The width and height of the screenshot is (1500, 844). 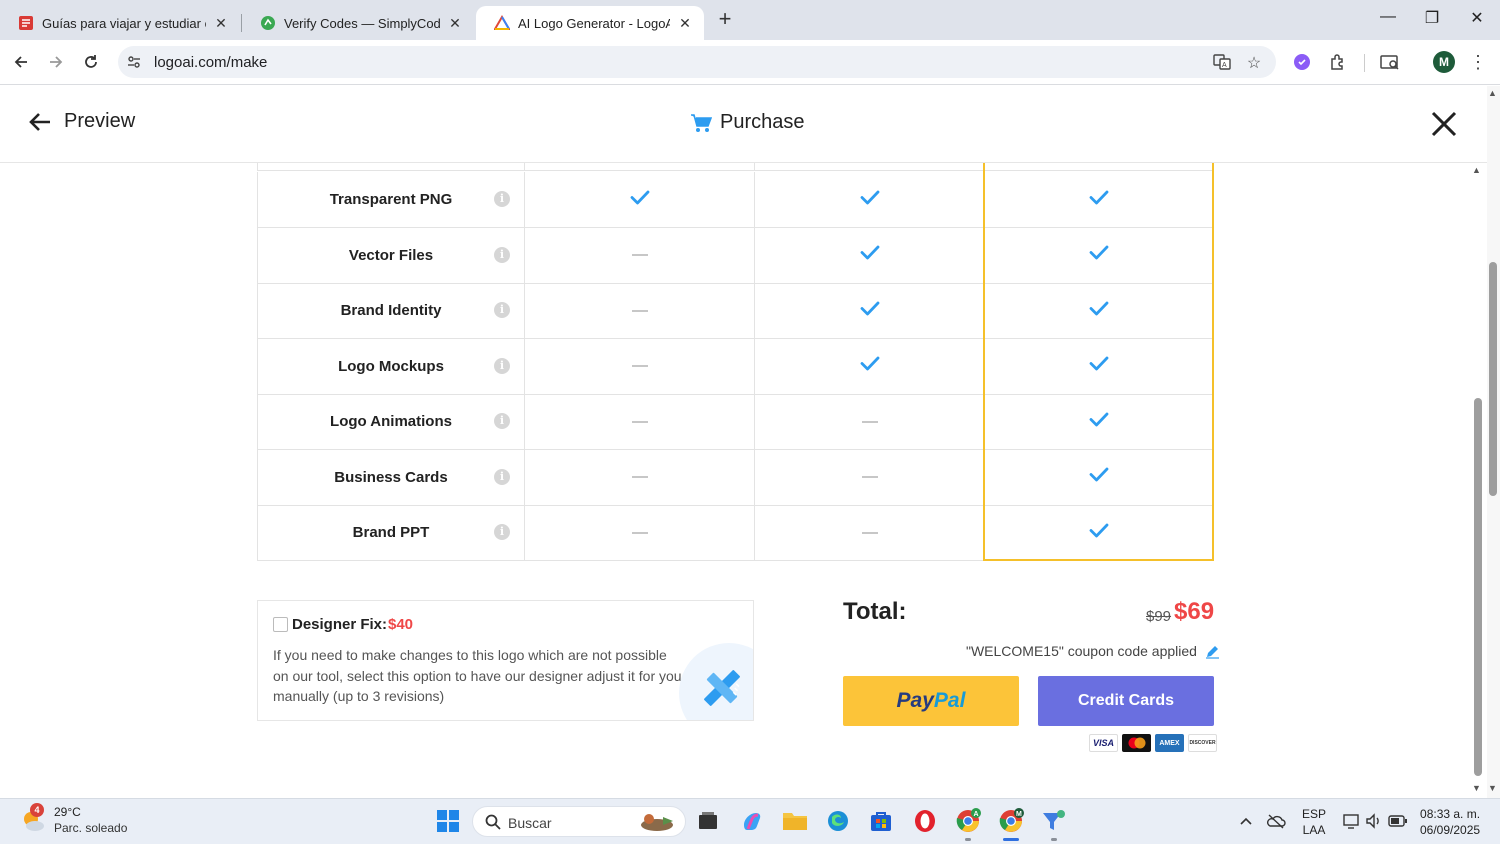 What do you see at coordinates (124, 23) in the screenshot?
I see `tab-title: Guías para viajar y estudiar en M` at bounding box center [124, 23].